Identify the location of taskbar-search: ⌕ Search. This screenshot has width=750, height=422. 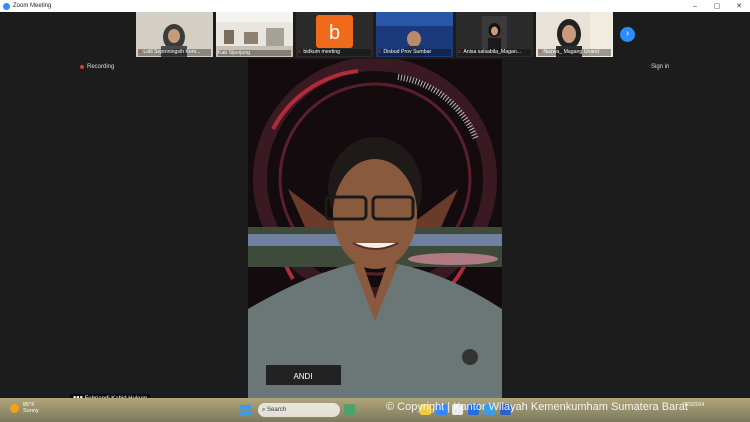
(299, 410).